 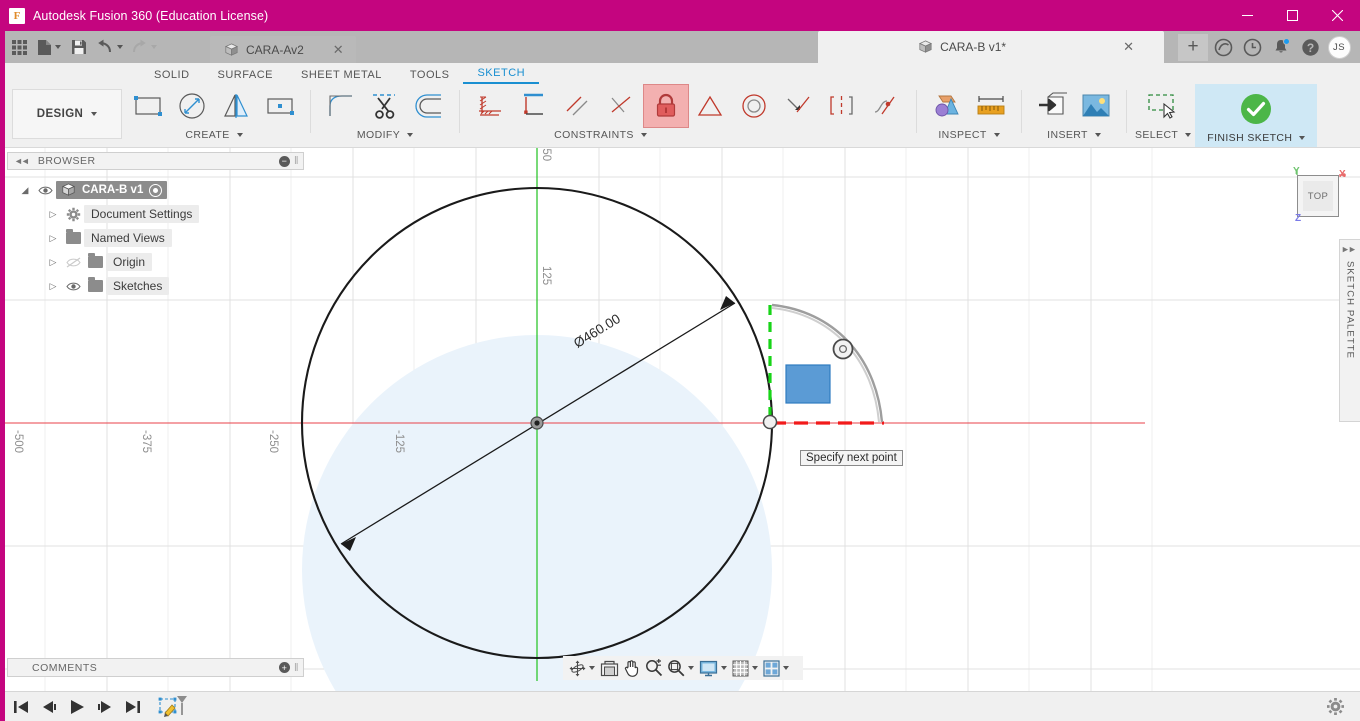 What do you see at coordinates (1335, 707) in the screenshot?
I see `gear-icon` at bounding box center [1335, 707].